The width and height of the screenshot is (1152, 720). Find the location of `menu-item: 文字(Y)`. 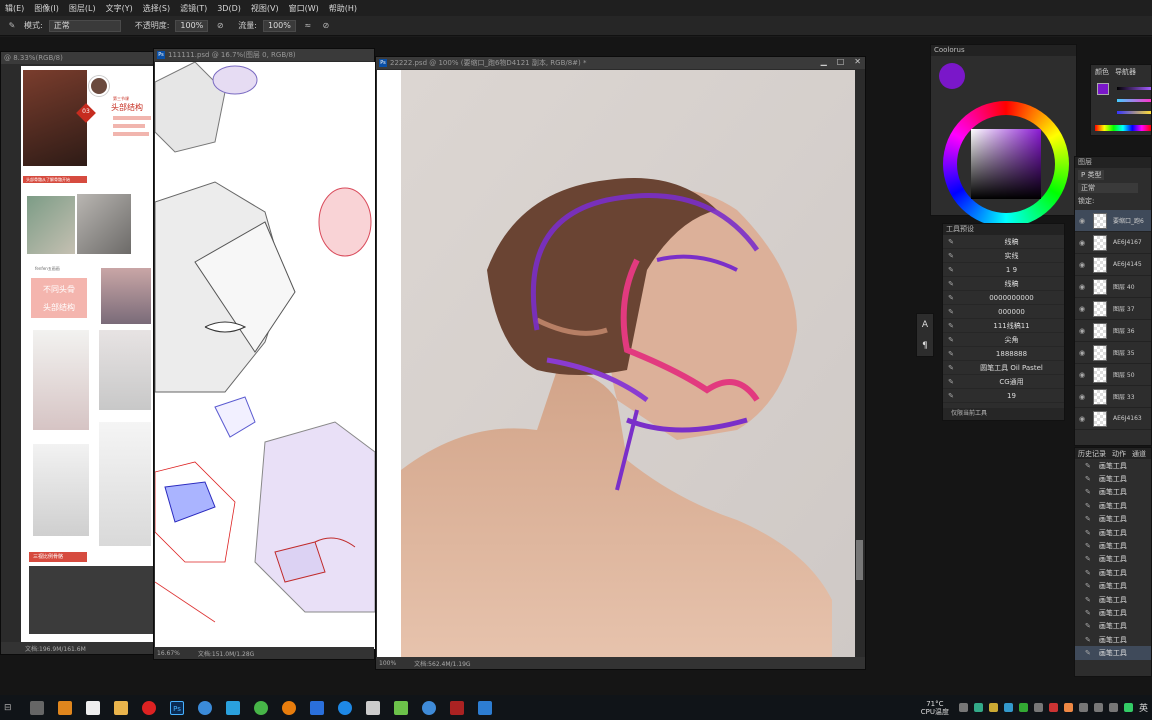

menu-item: 文字(Y) is located at coordinates (119, 8).